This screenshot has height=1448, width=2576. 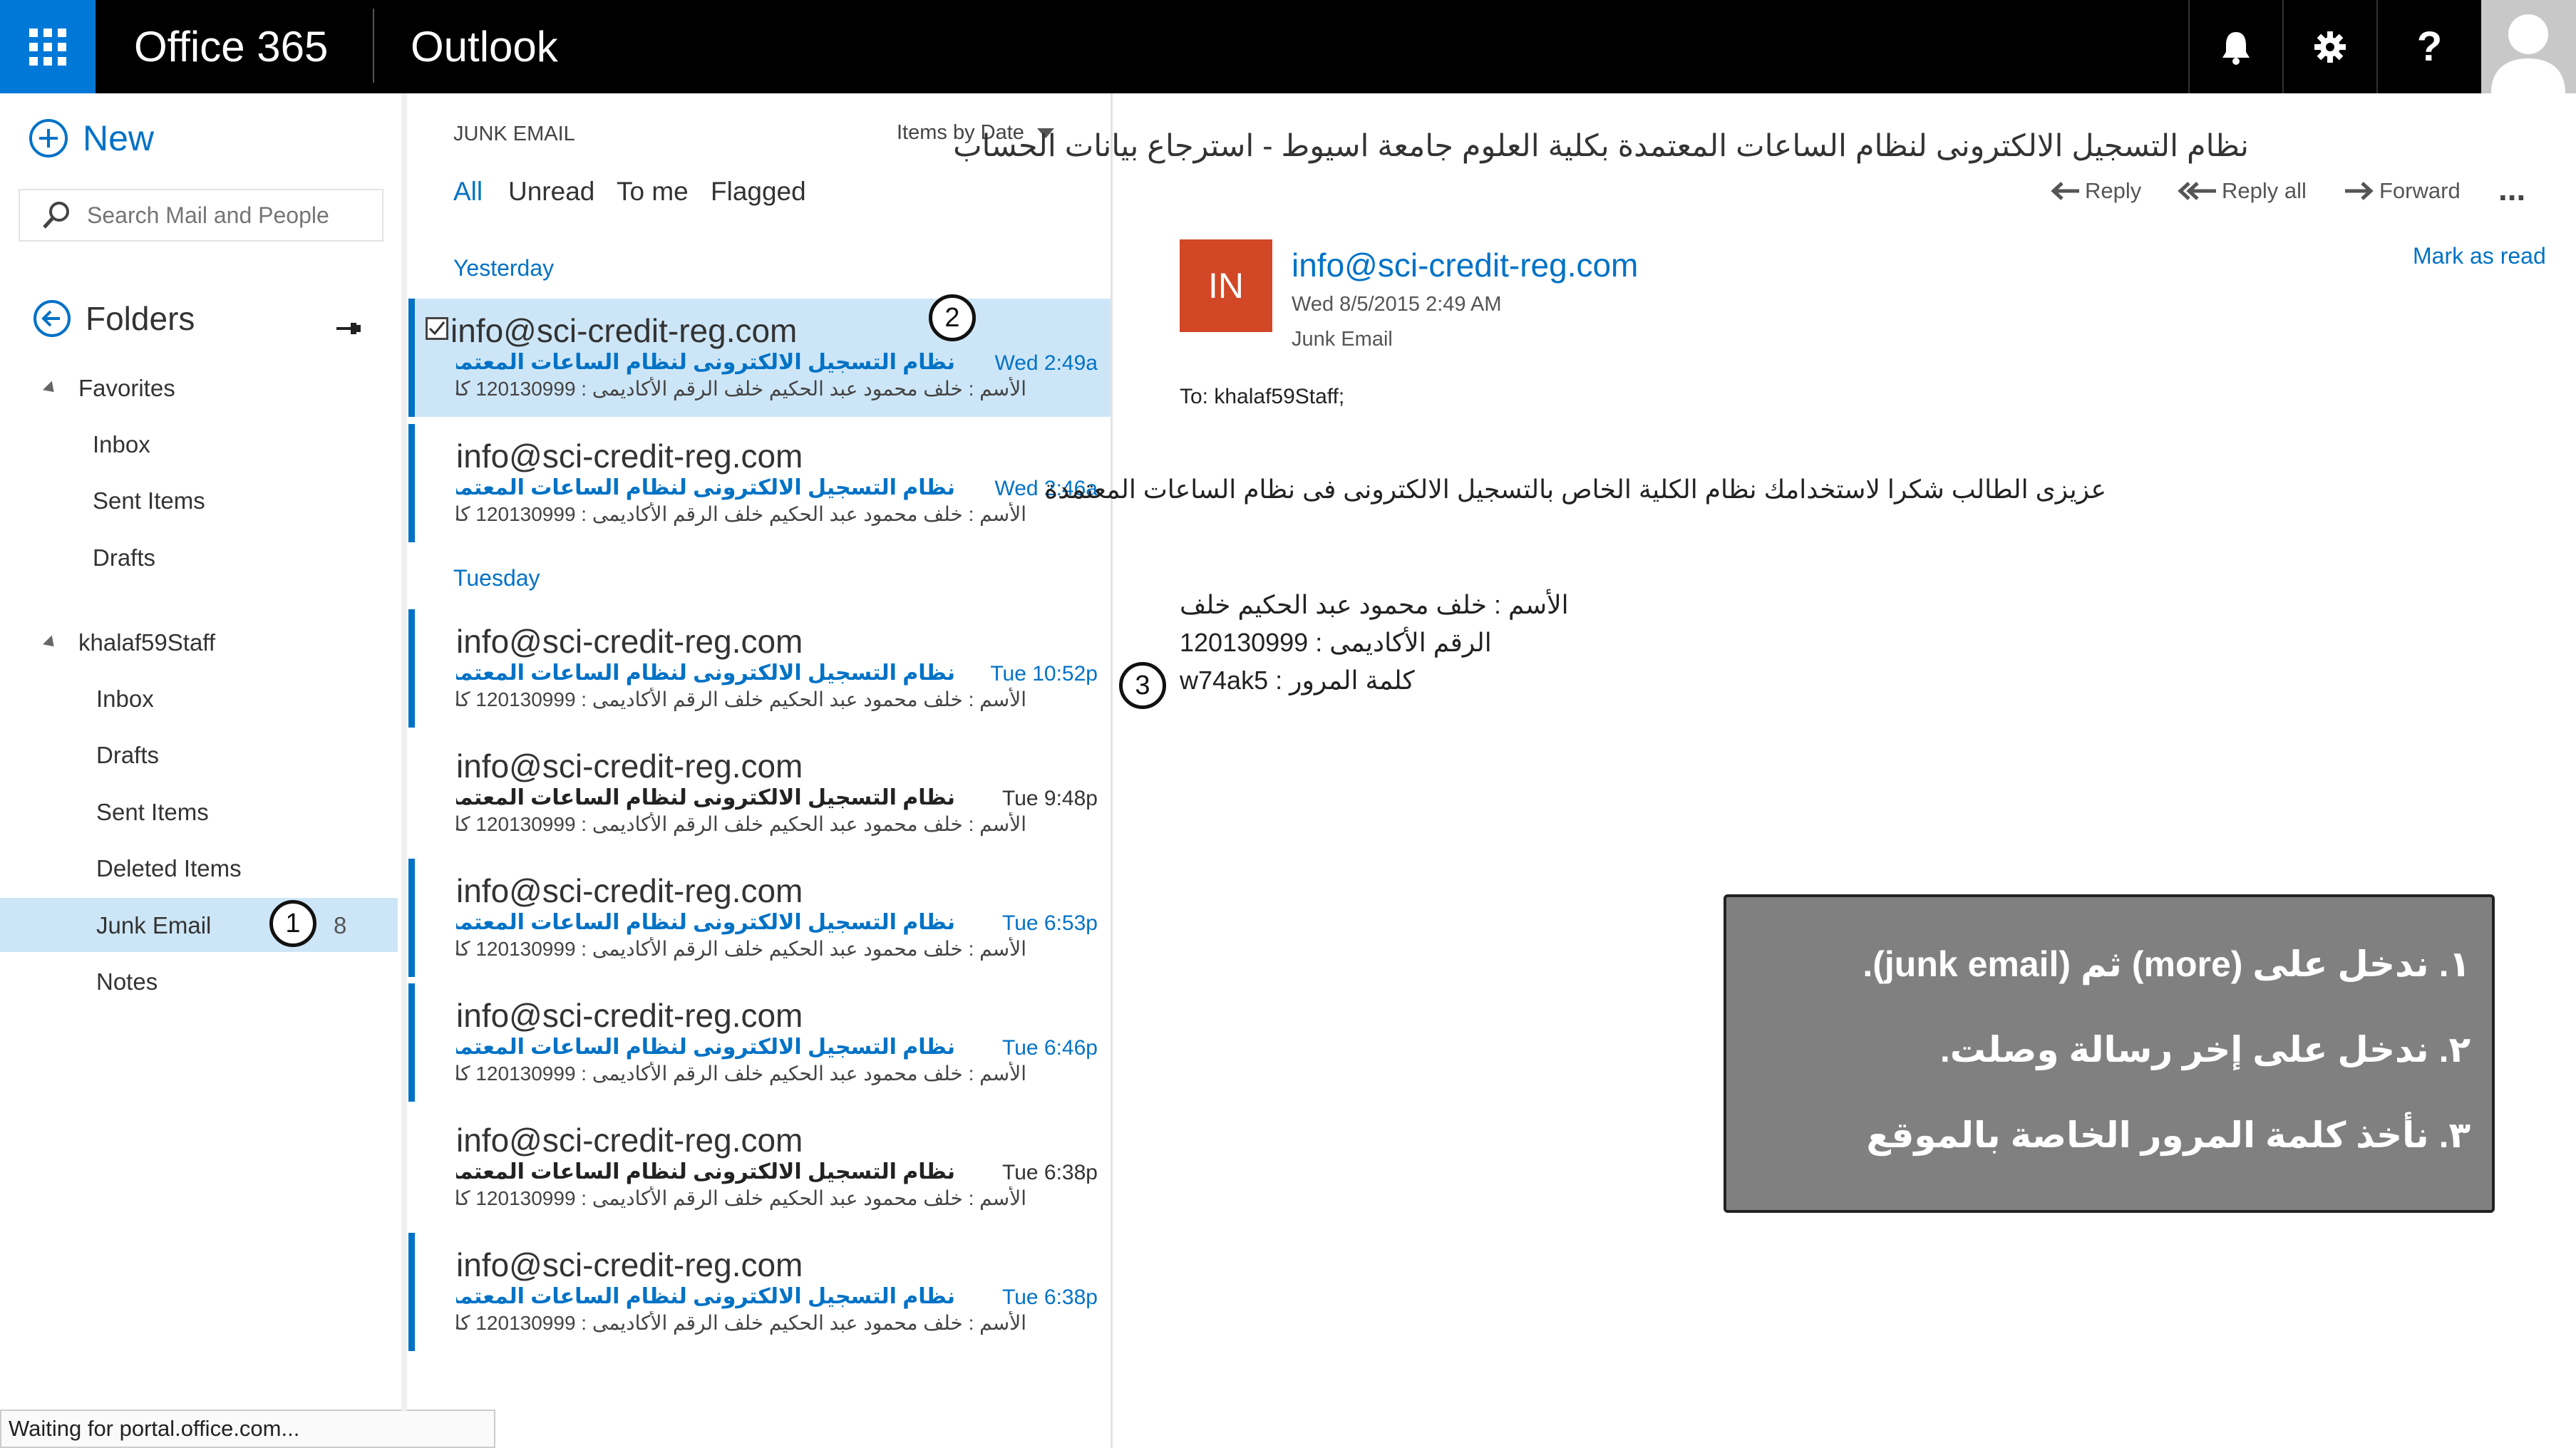 What do you see at coordinates (231, 46) in the screenshot?
I see `brand-title: Office 365` at bounding box center [231, 46].